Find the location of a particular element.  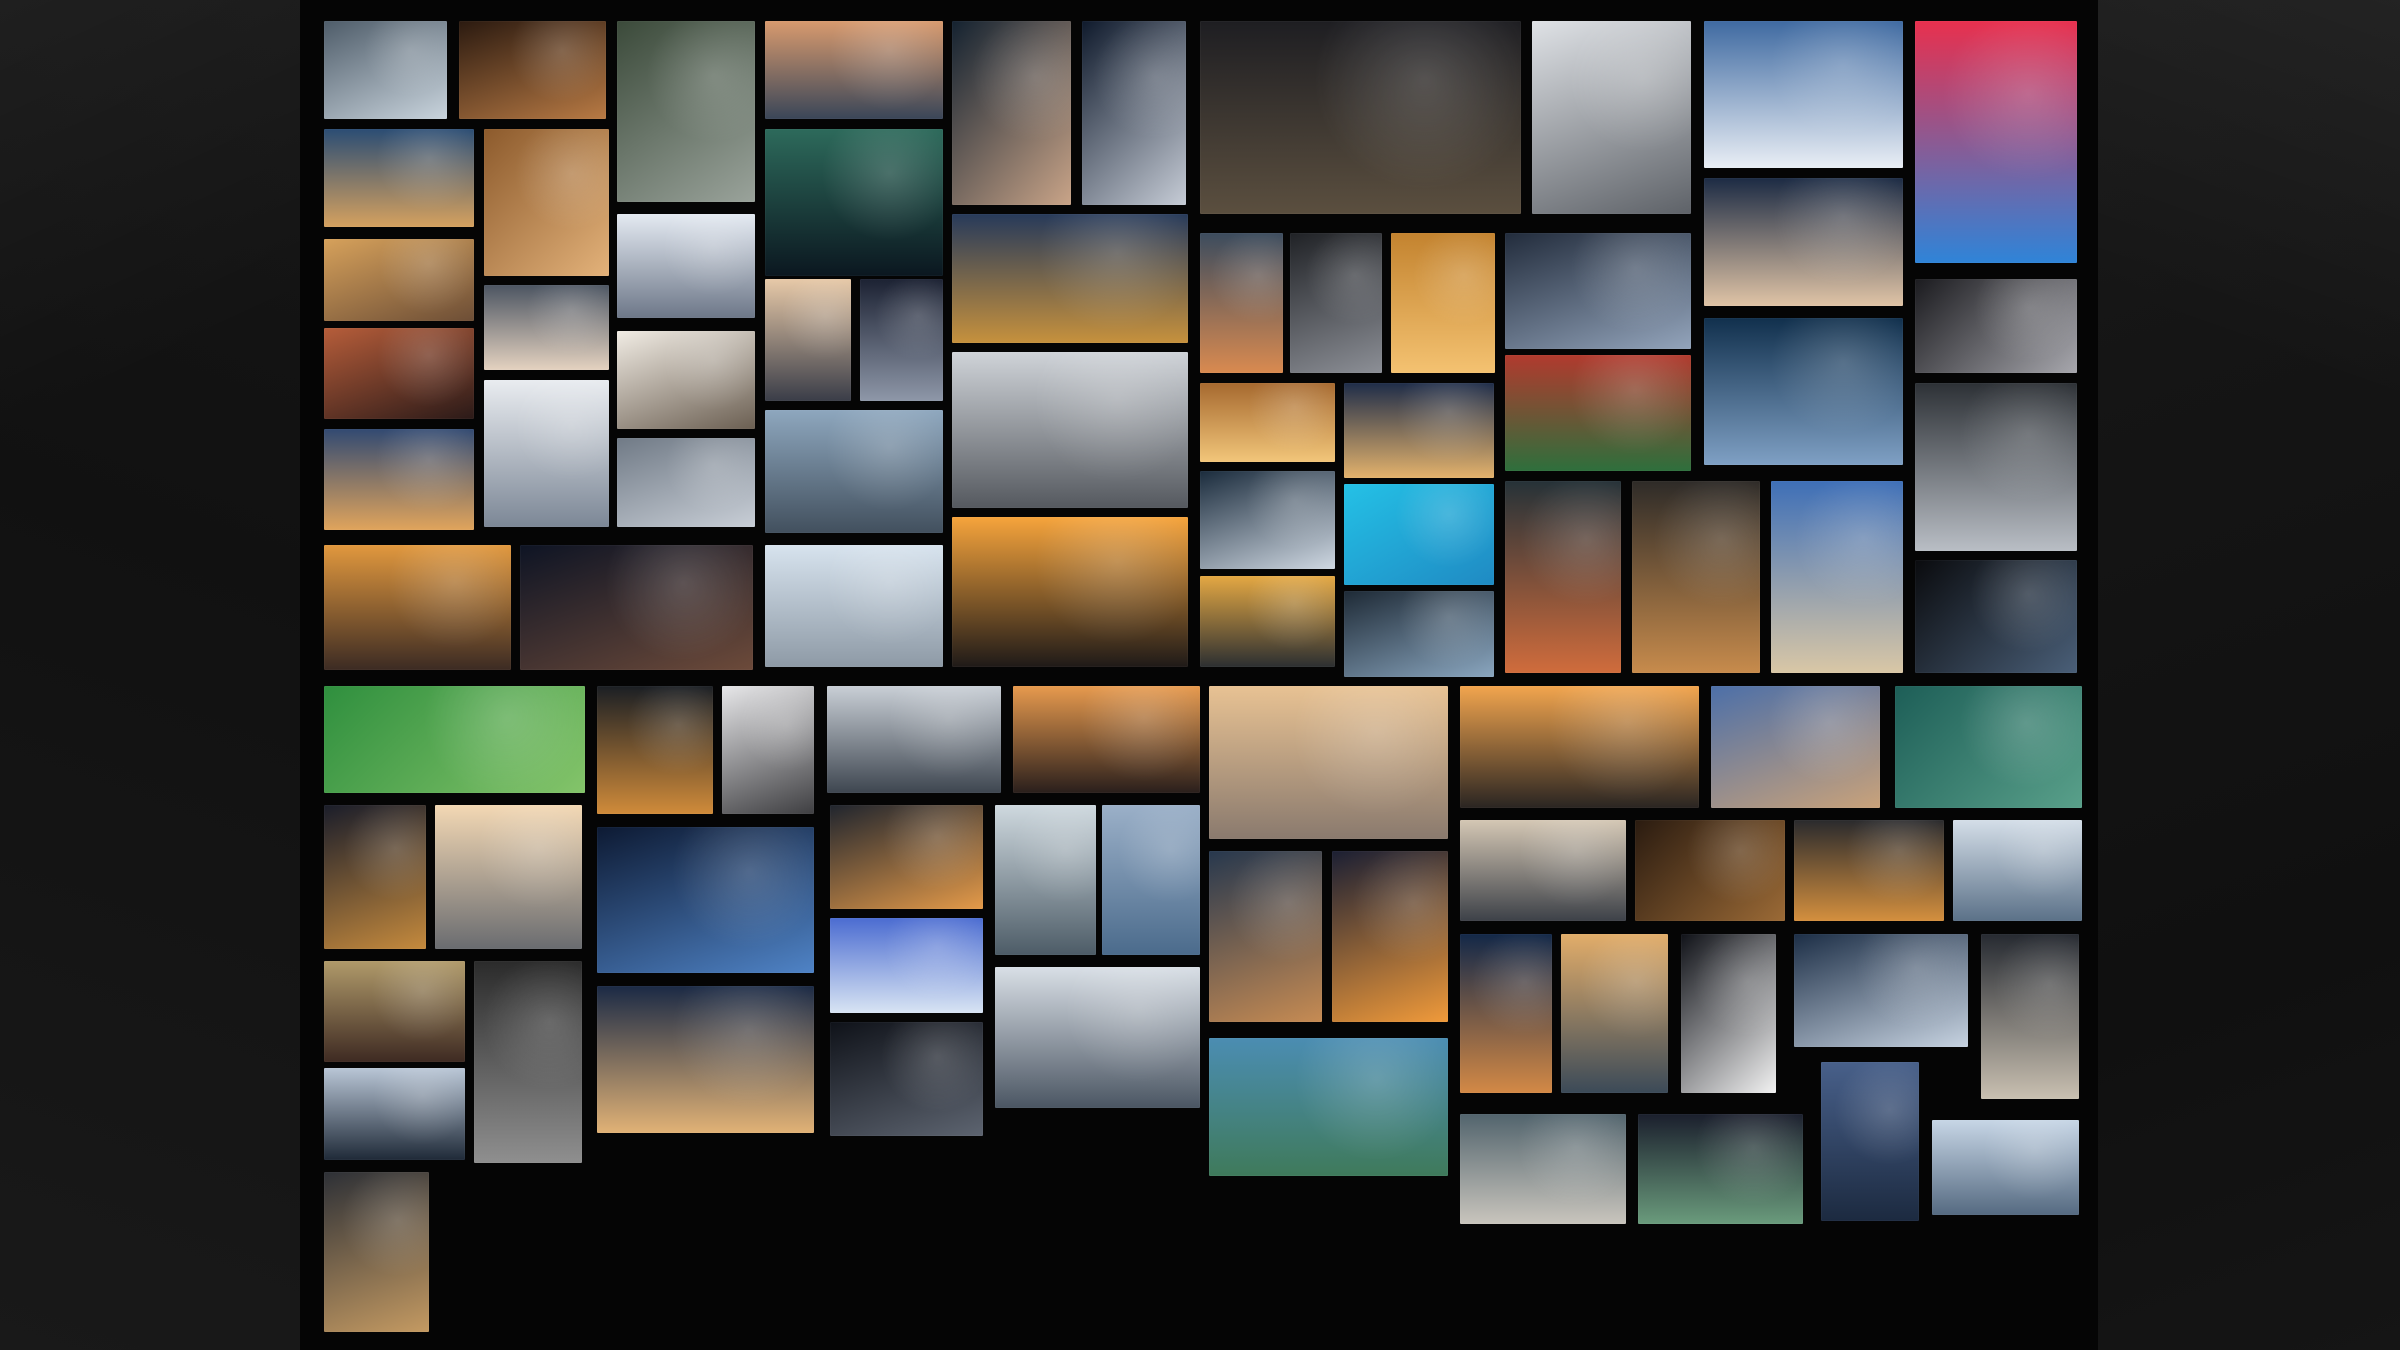

right-dark-panel is located at coordinates (2249, 675).